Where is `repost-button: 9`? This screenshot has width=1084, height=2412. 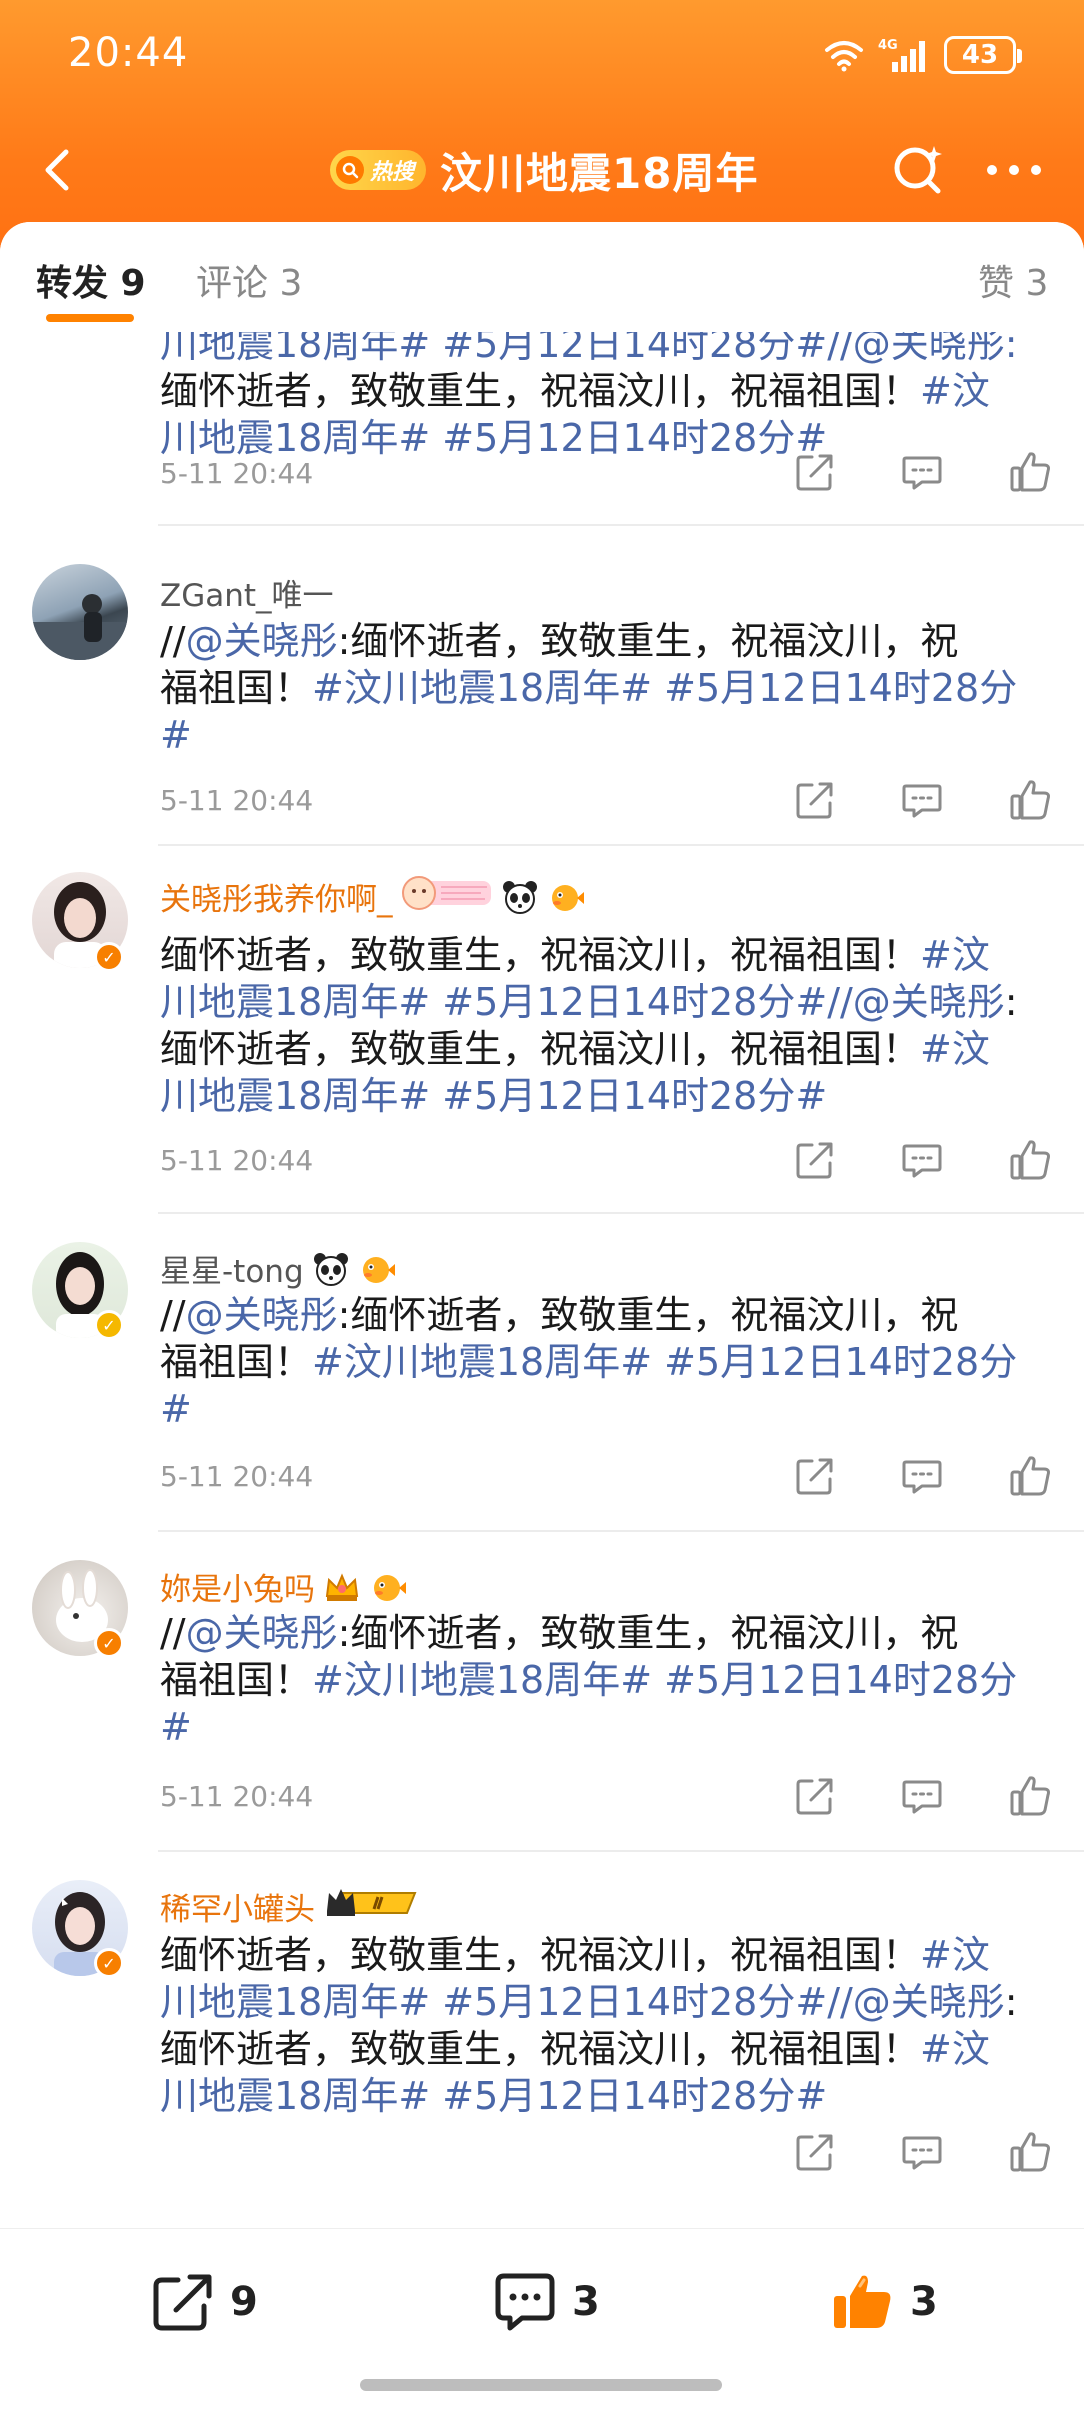
repost-button: 9 is located at coordinates (204, 2302).